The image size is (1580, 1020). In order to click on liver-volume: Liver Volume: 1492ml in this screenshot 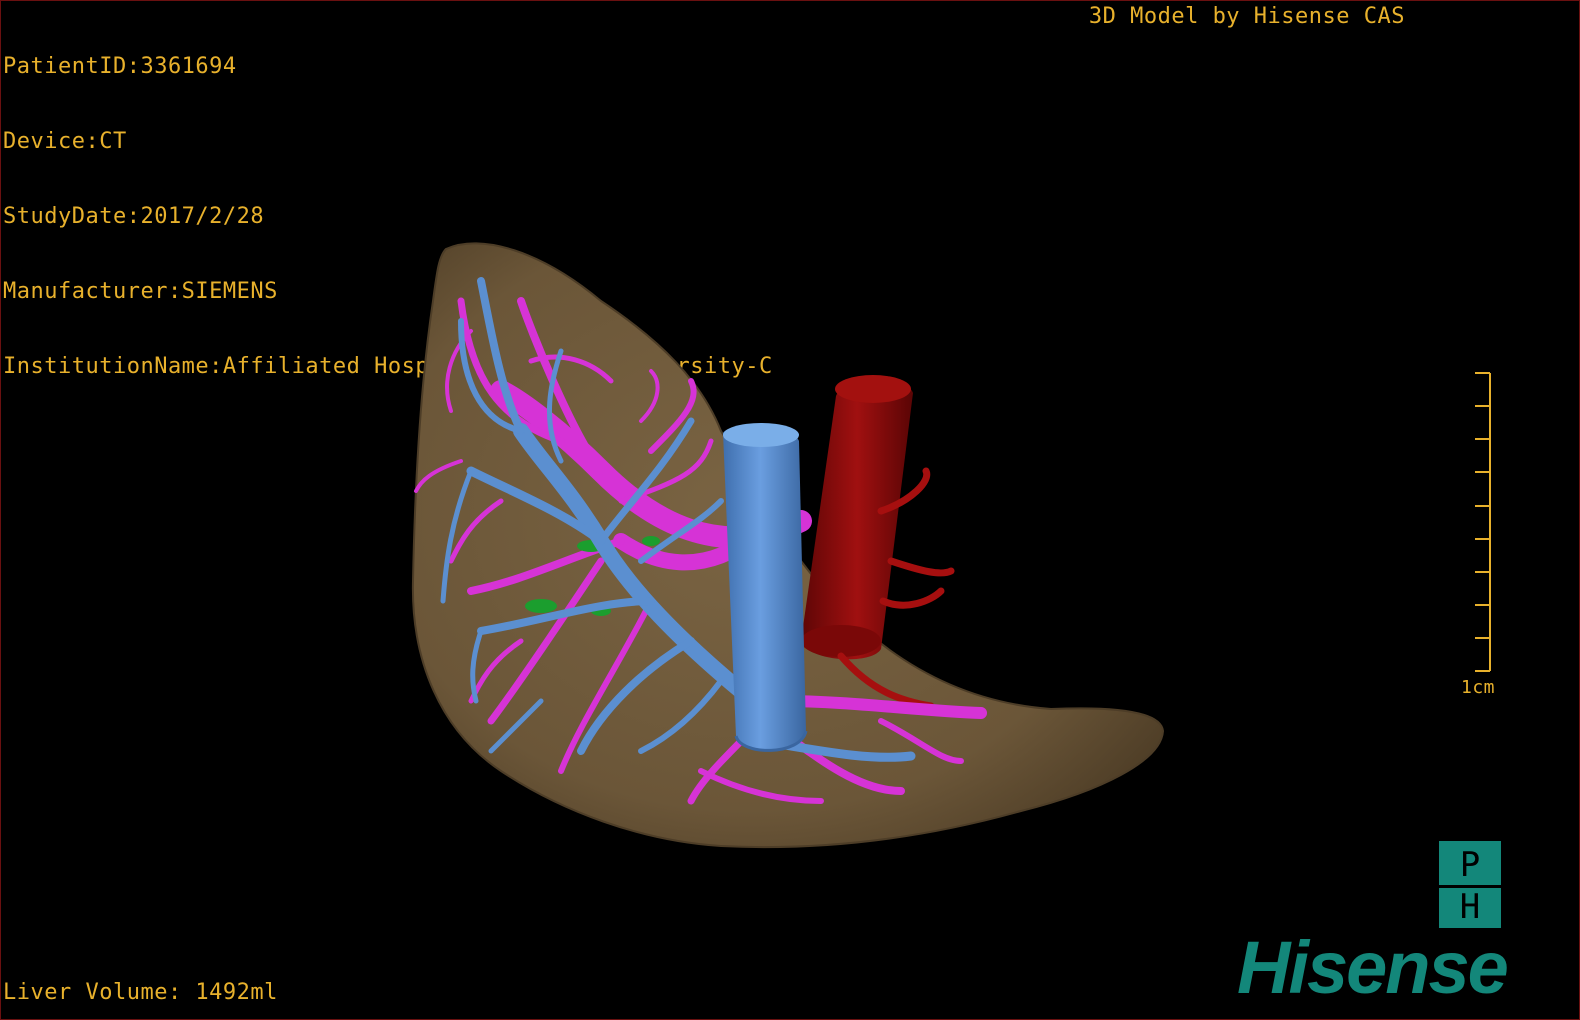, I will do `click(140, 992)`.